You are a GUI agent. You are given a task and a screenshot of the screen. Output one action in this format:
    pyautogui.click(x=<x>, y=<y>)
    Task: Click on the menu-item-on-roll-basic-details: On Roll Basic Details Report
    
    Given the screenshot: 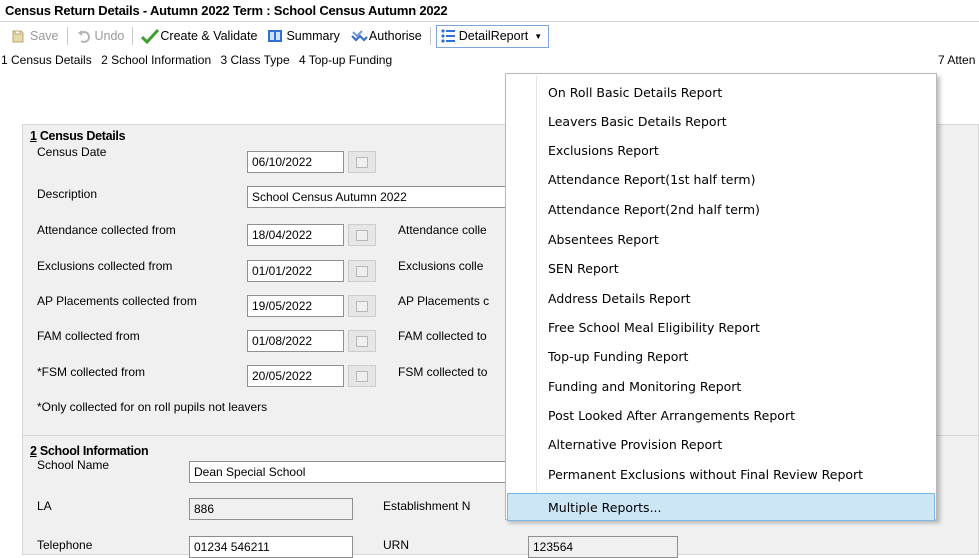 What is the action you would take?
    pyautogui.click(x=721, y=92)
    